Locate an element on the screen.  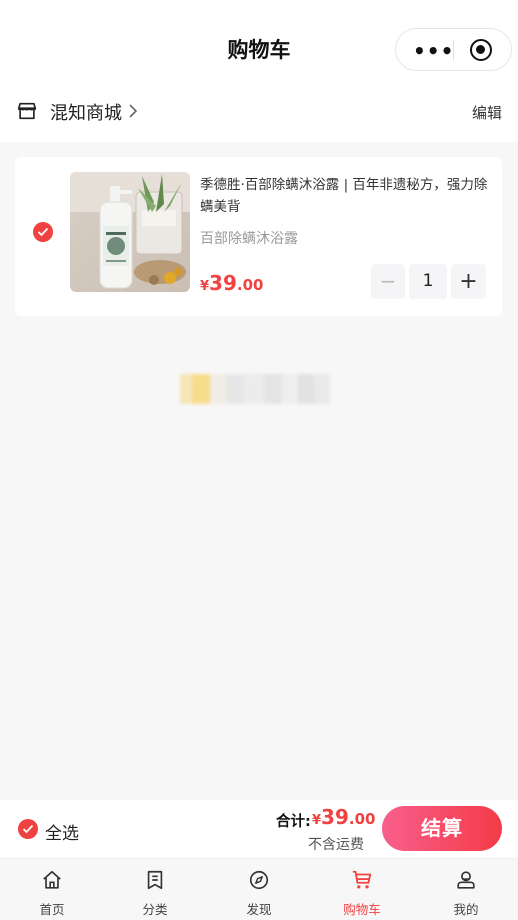
total-integer: 39 is located at coordinates (335, 817).